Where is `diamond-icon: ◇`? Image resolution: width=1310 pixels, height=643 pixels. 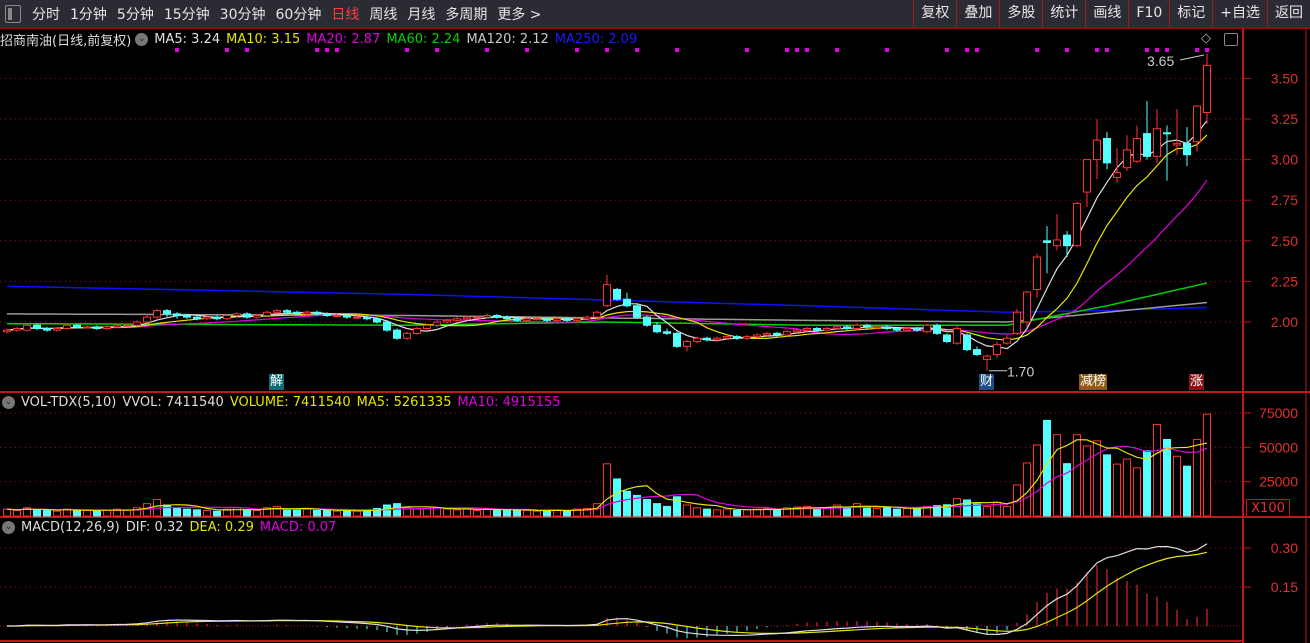
diamond-icon: ◇ is located at coordinates (1206, 38).